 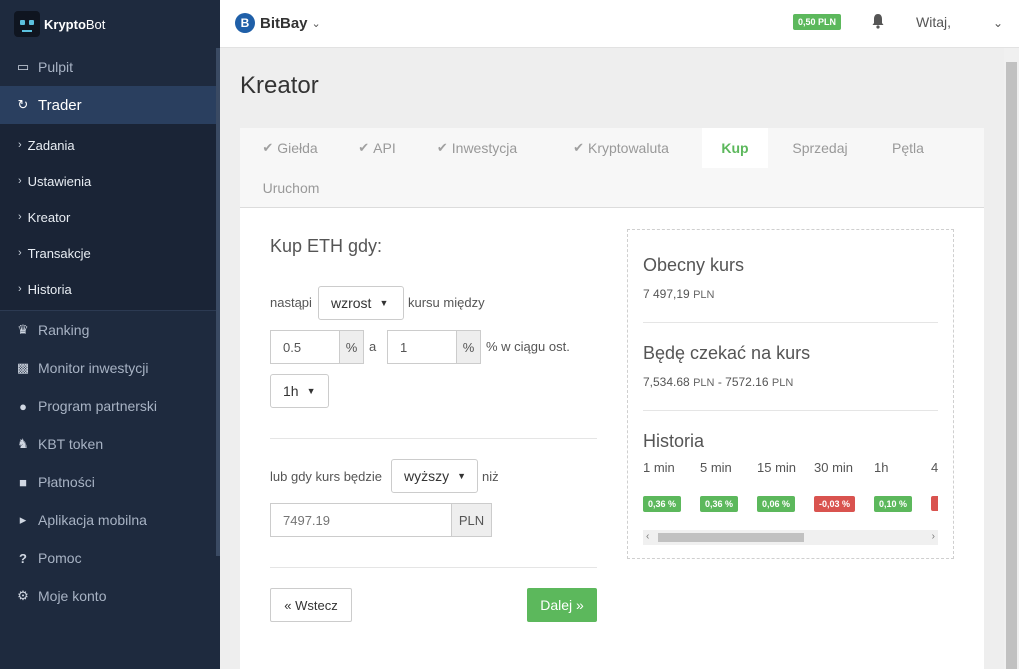 I want to click on sidebar-item-platnosci: ■ Płatności, so click(x=110, y=482).